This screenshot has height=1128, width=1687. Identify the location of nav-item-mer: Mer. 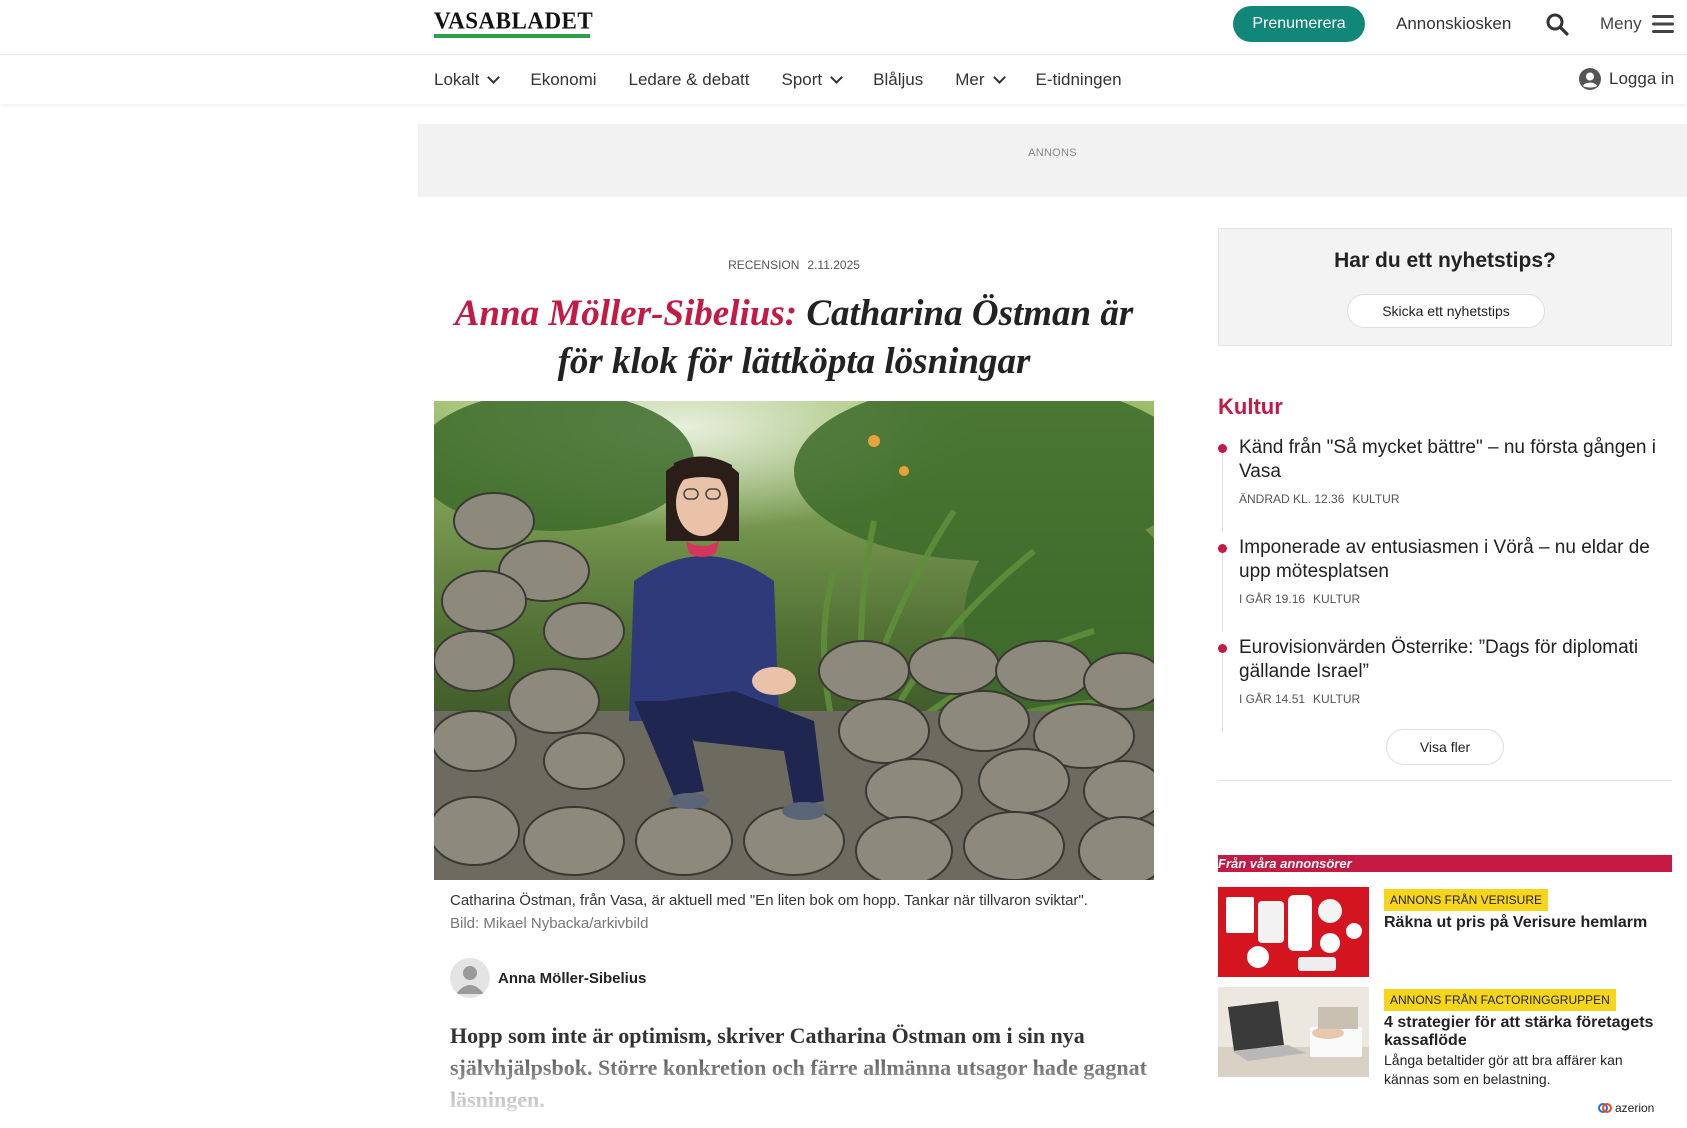
(980, 80).